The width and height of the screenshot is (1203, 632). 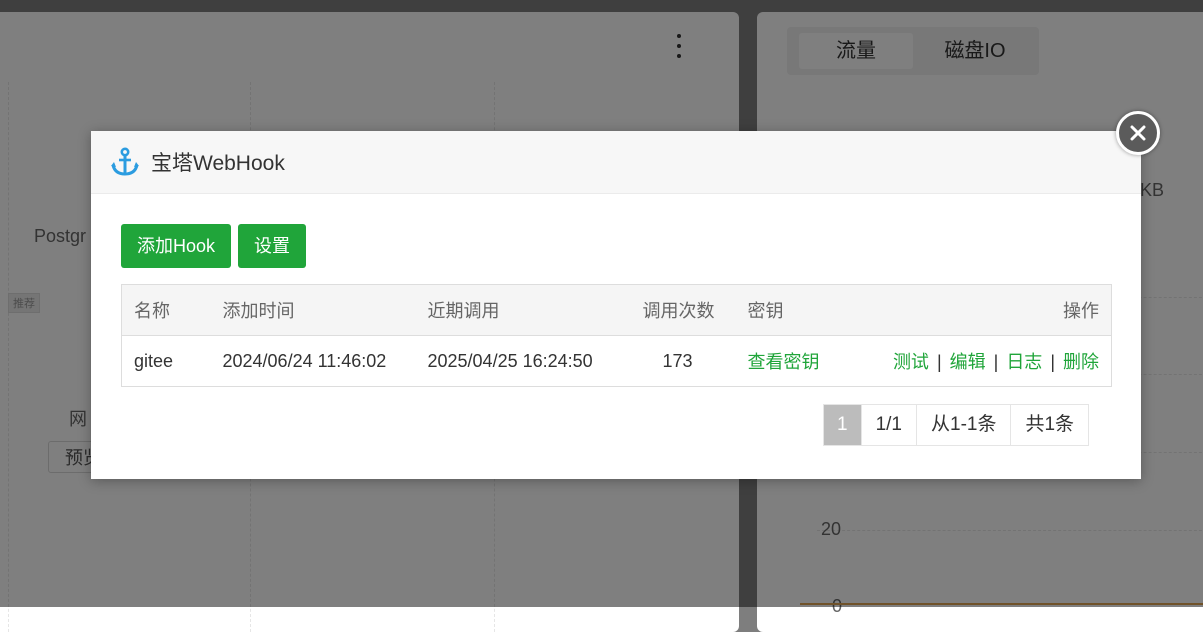 I want to click on pagination: 1 1/1 从1-1条 共1条, so click(x=956, y=425).